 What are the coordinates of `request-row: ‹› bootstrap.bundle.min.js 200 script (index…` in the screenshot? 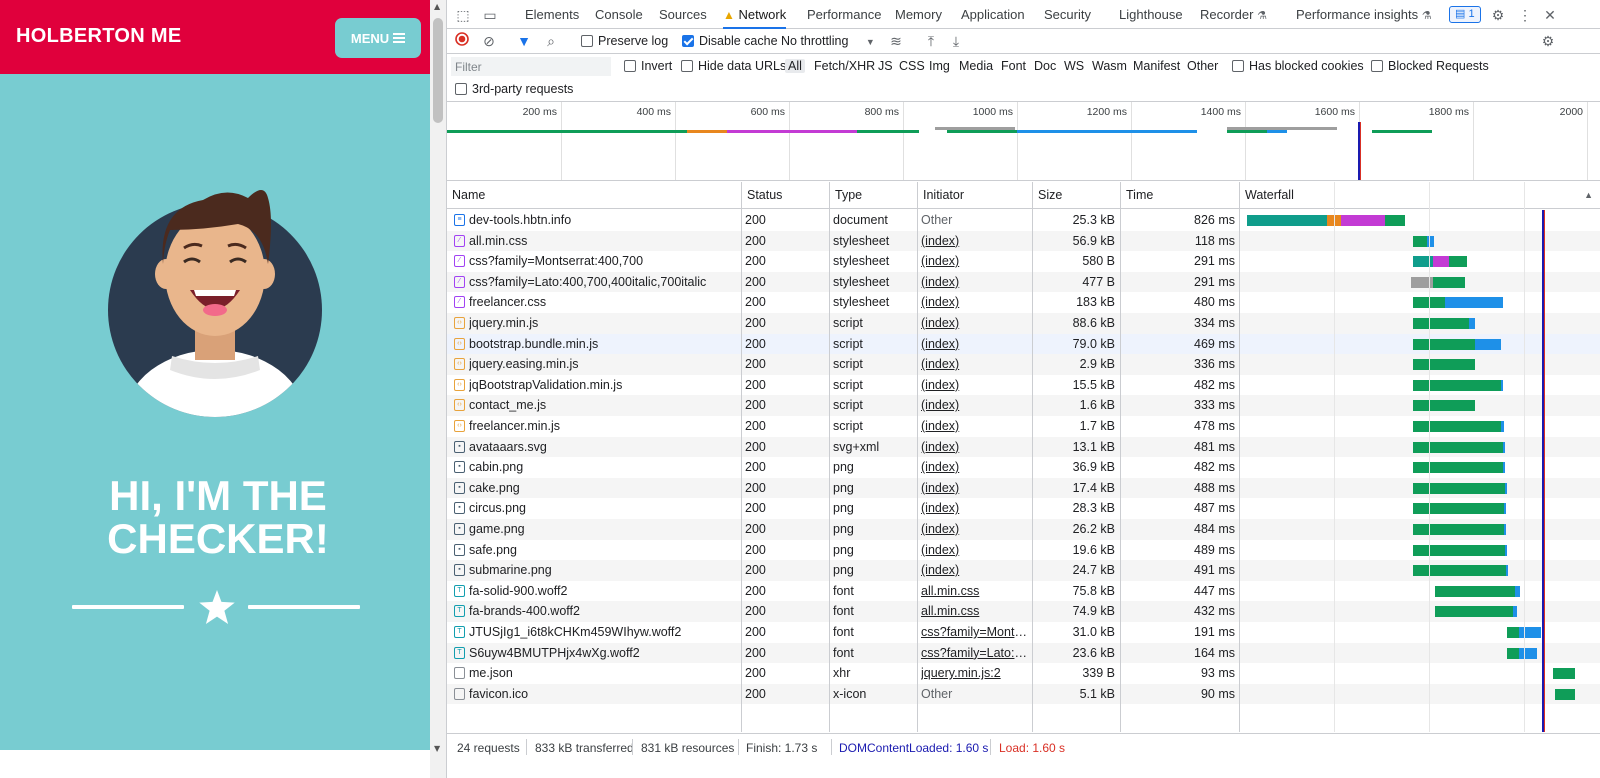 It's located at (1023, 344).